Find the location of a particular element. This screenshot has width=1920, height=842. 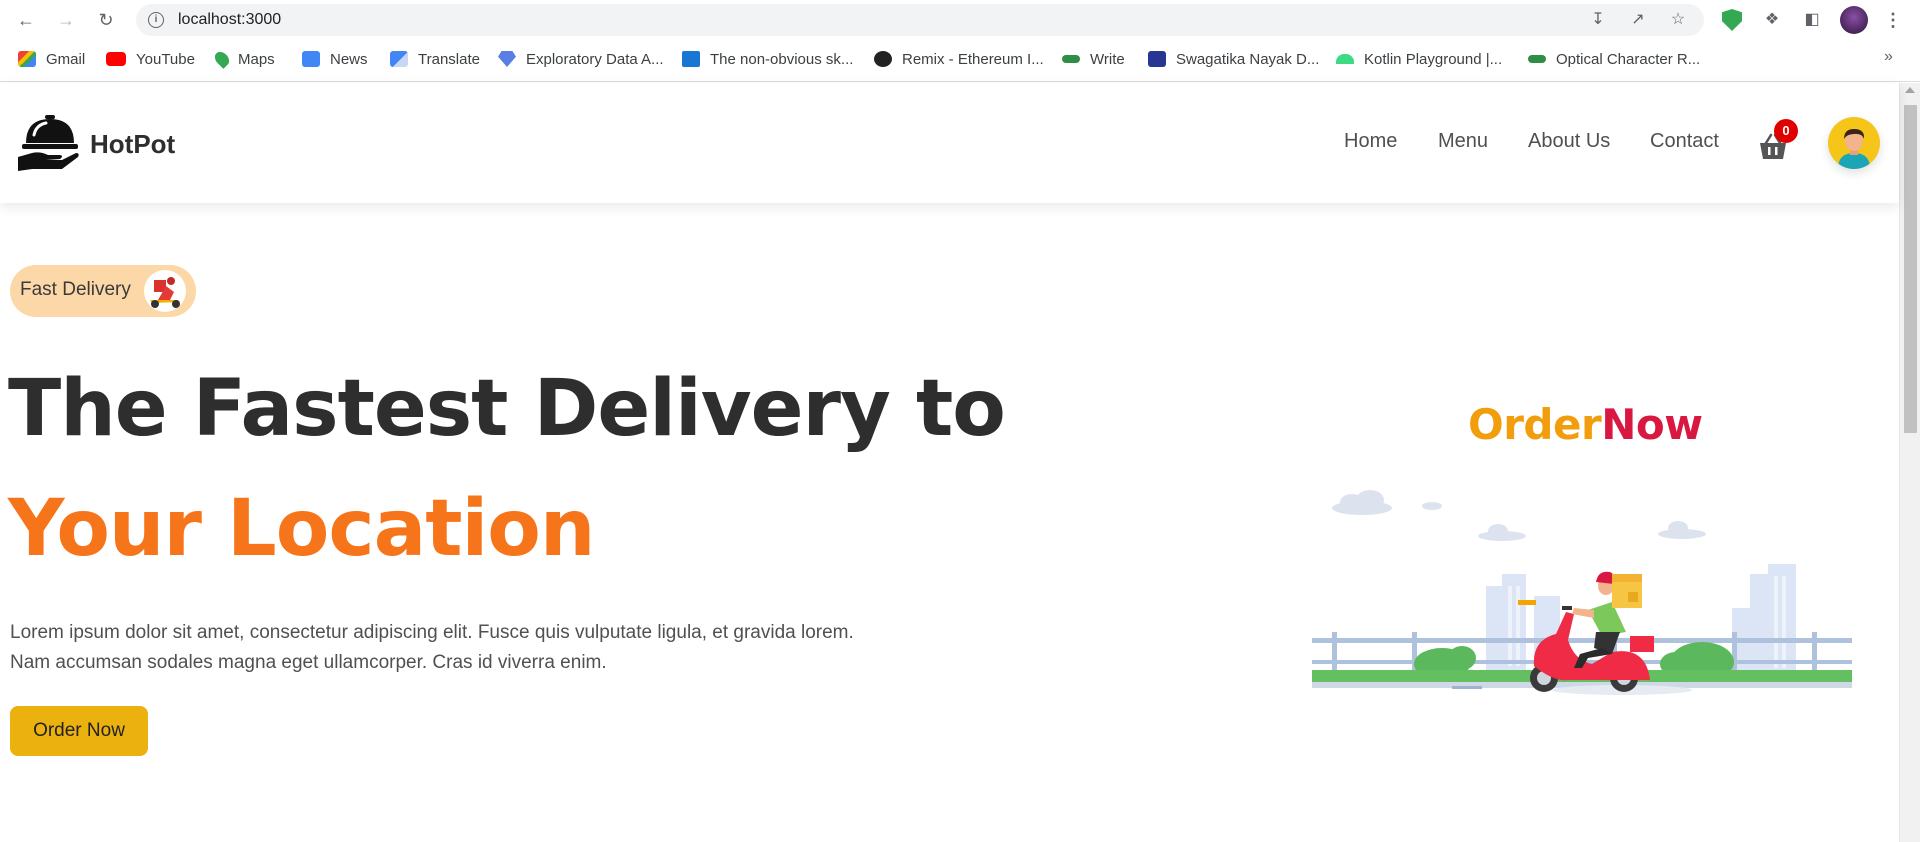

bookmark-gmail: Gmail is located at coordinates (51, 59).